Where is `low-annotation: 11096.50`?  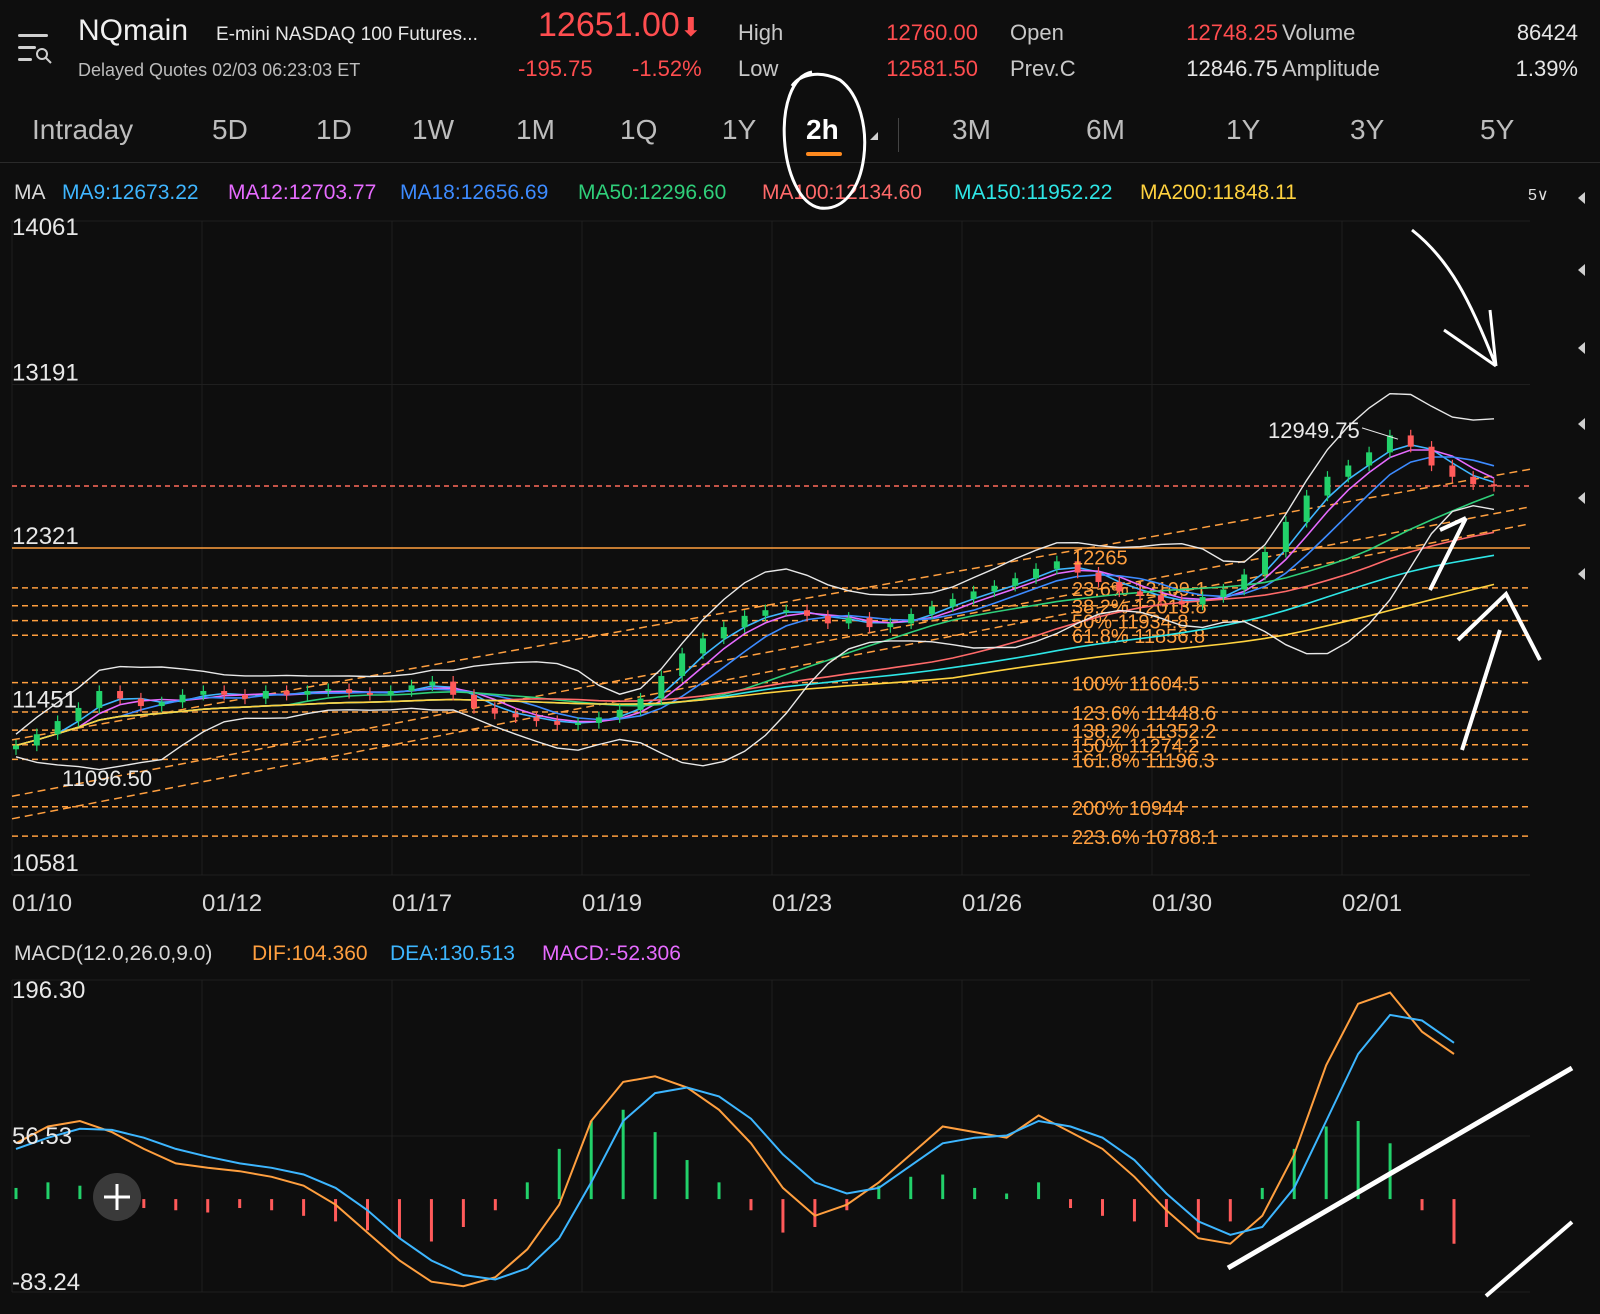
low-annotation: 11096.50 is located at coordinates (107, 778).